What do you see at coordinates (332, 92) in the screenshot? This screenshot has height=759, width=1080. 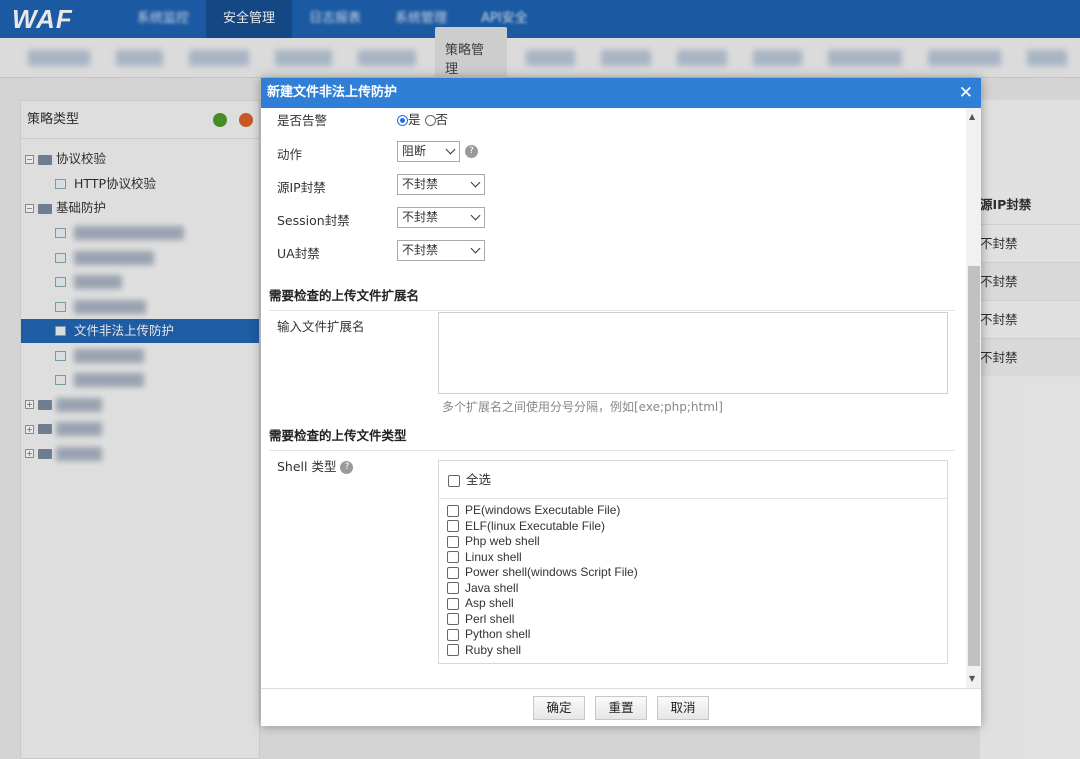 I see `dialog-title: 新建文件非法上传防护` at bounding box center [332, 92].